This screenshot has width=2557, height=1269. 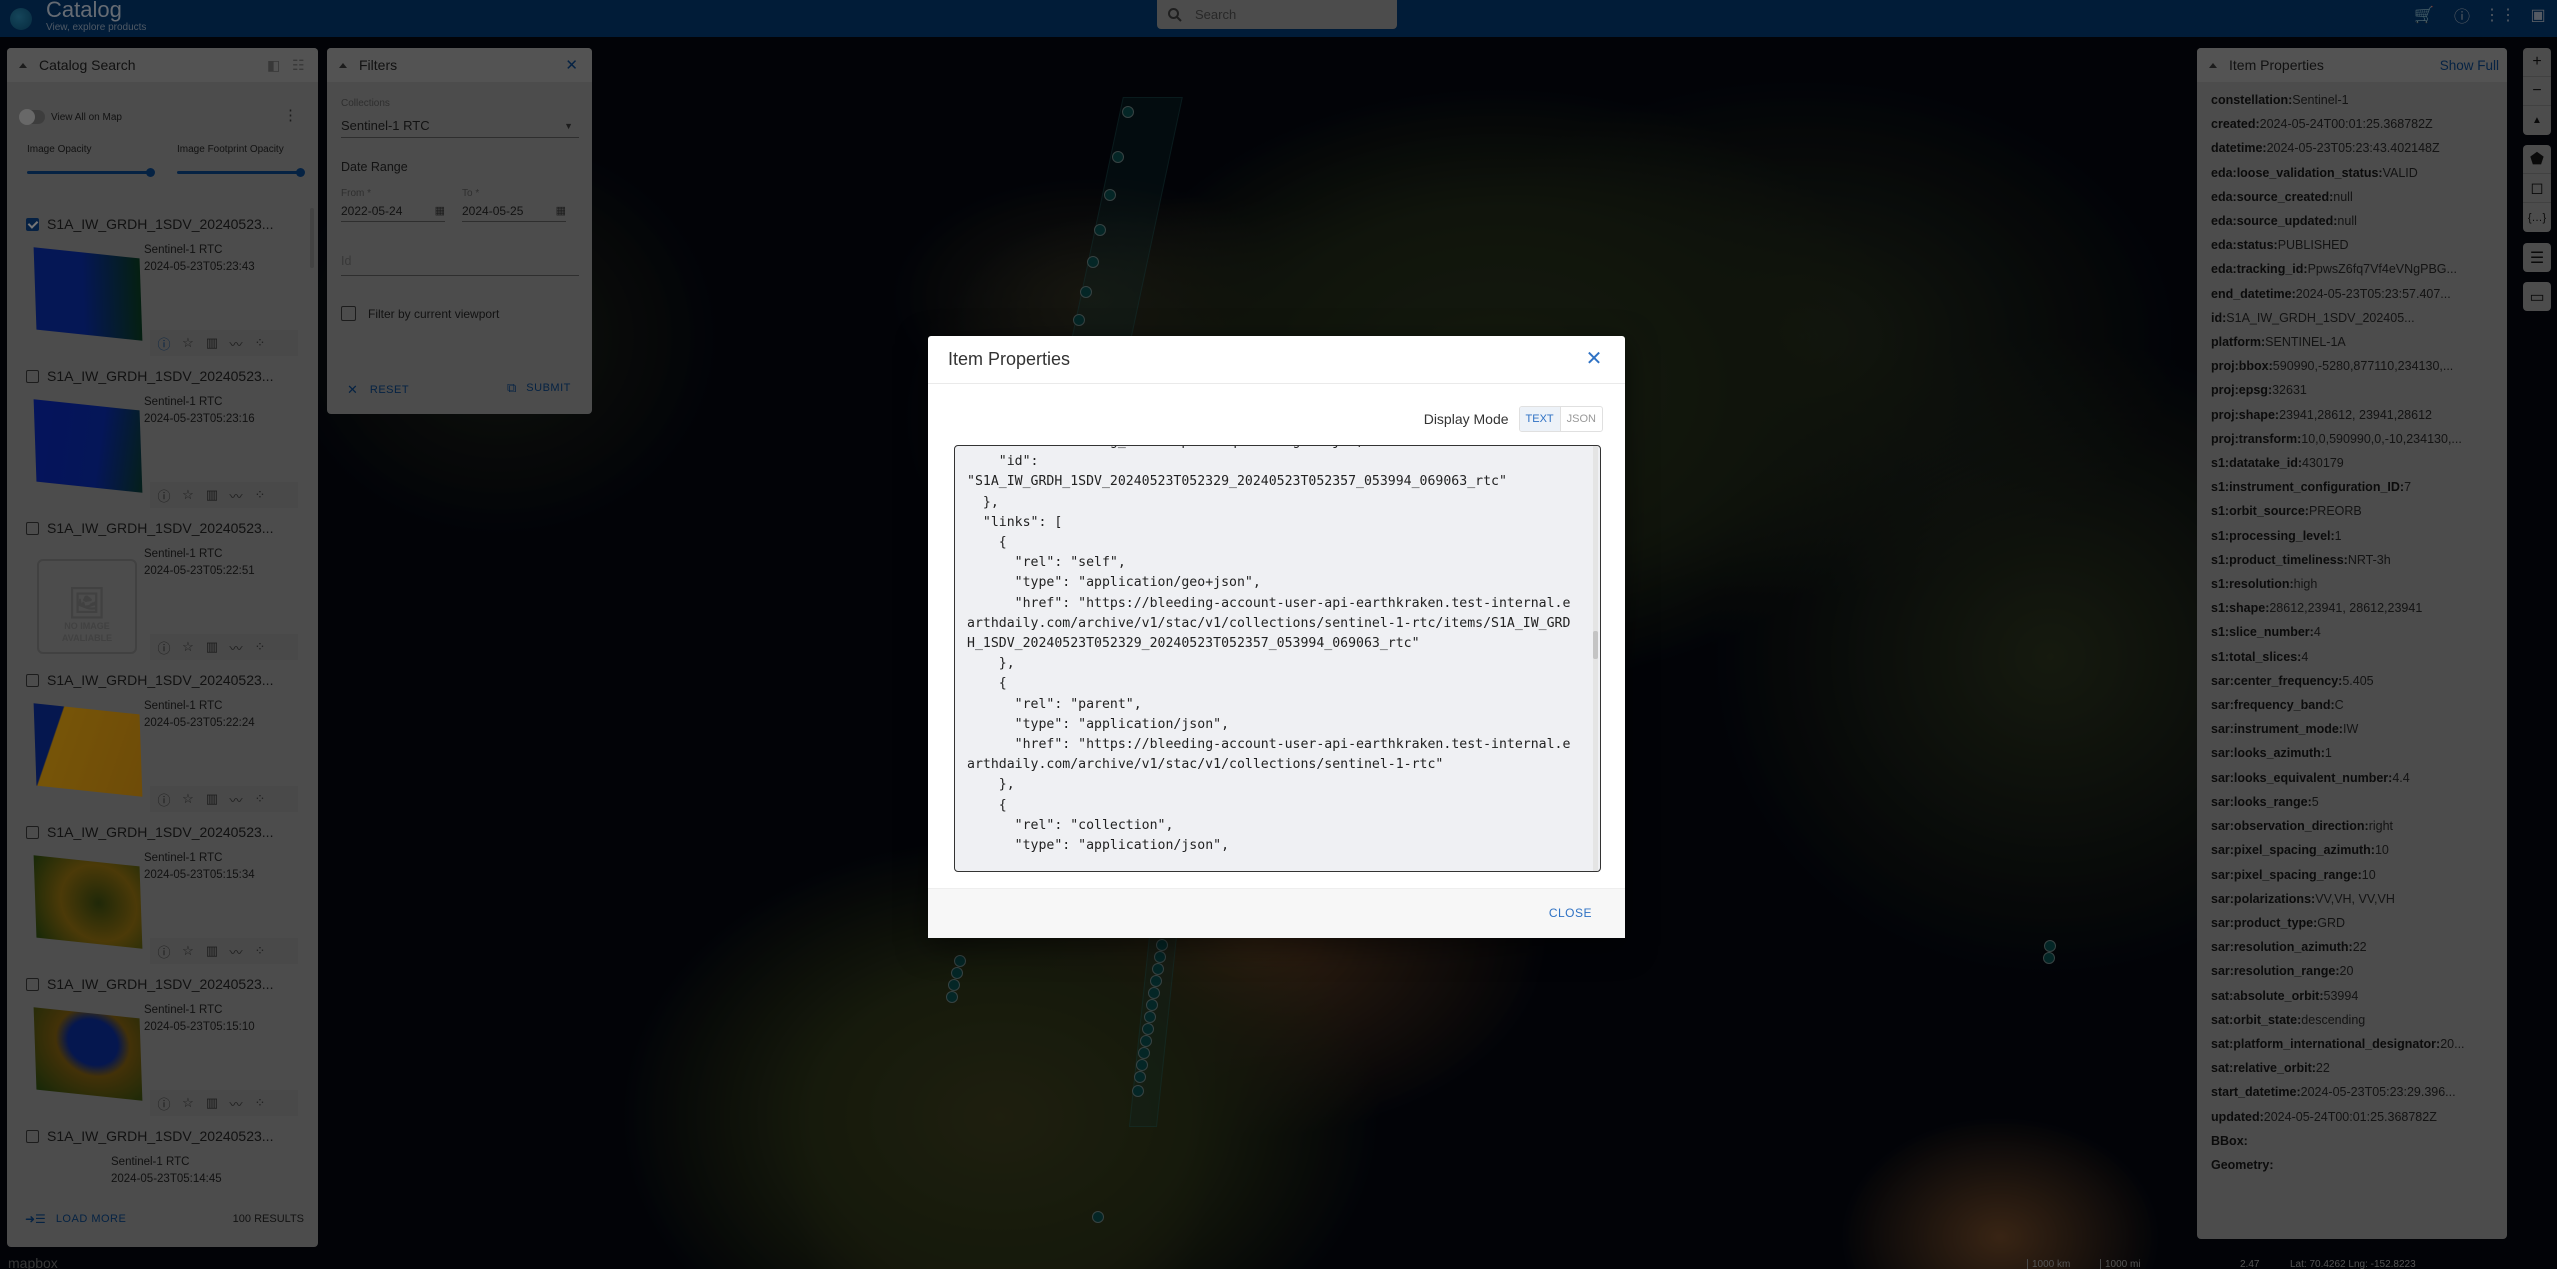 I want to click on close-button: CLOSE, so click(x=1570, y=913).